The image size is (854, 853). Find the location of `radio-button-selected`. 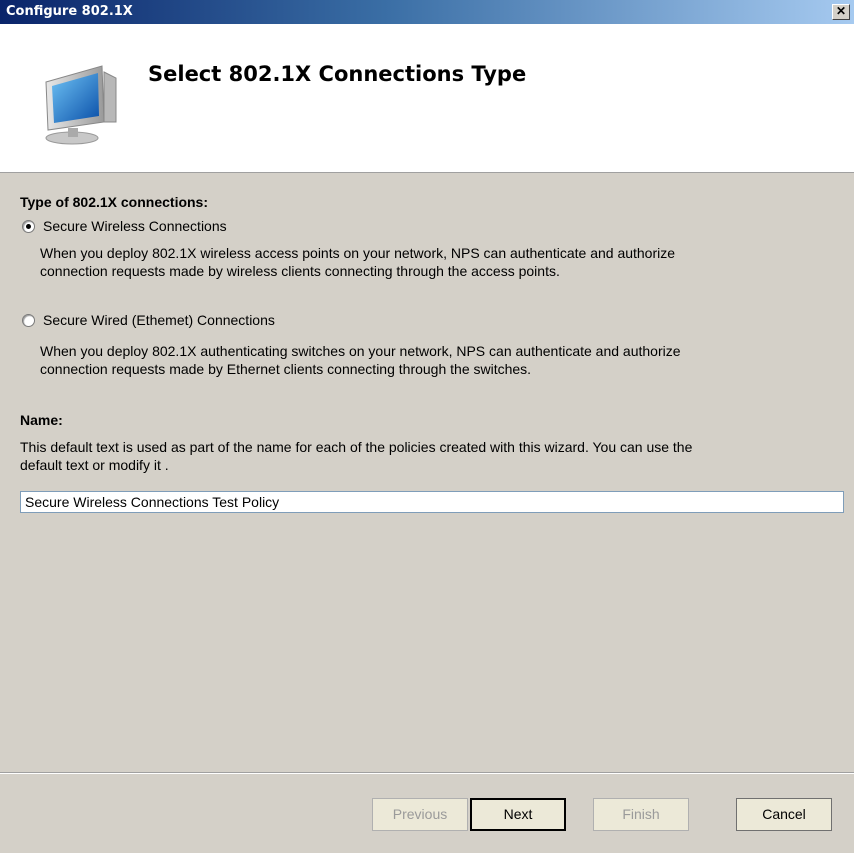

radio-button-selected is located at coordinates (28, 226).